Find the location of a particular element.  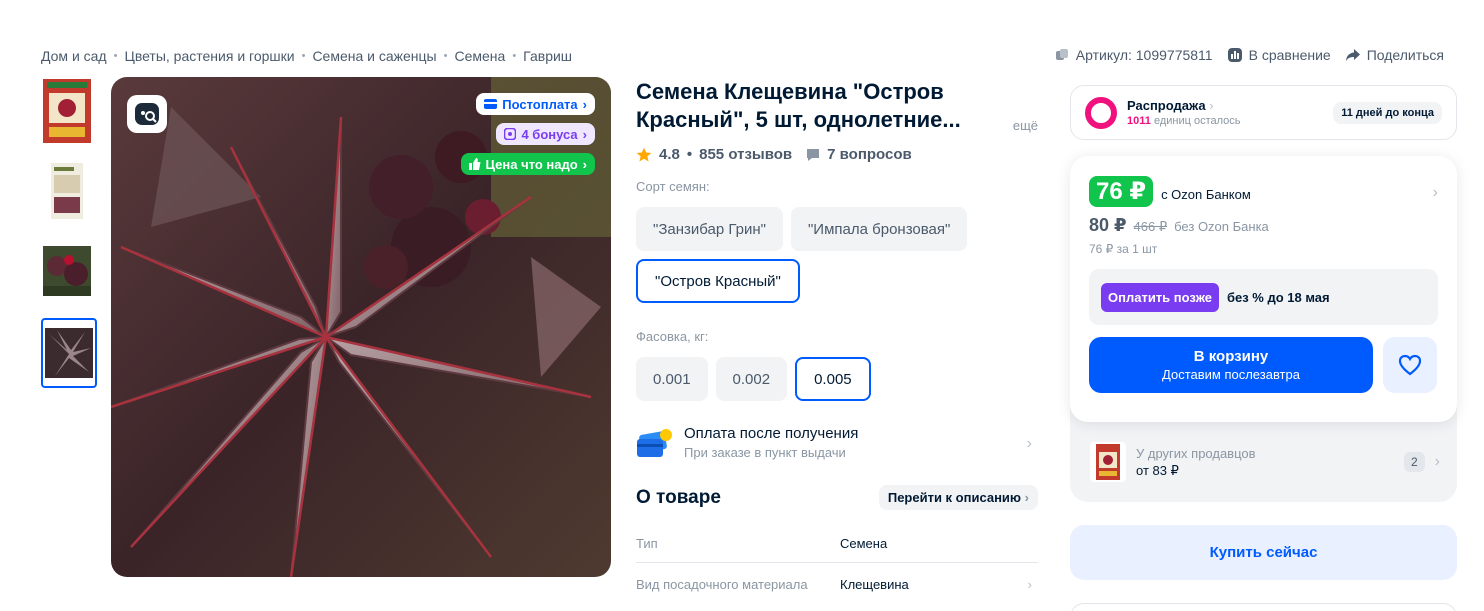

breadcrumb-item: Цветы, растения и горшки is located at coordinates (209, 56).